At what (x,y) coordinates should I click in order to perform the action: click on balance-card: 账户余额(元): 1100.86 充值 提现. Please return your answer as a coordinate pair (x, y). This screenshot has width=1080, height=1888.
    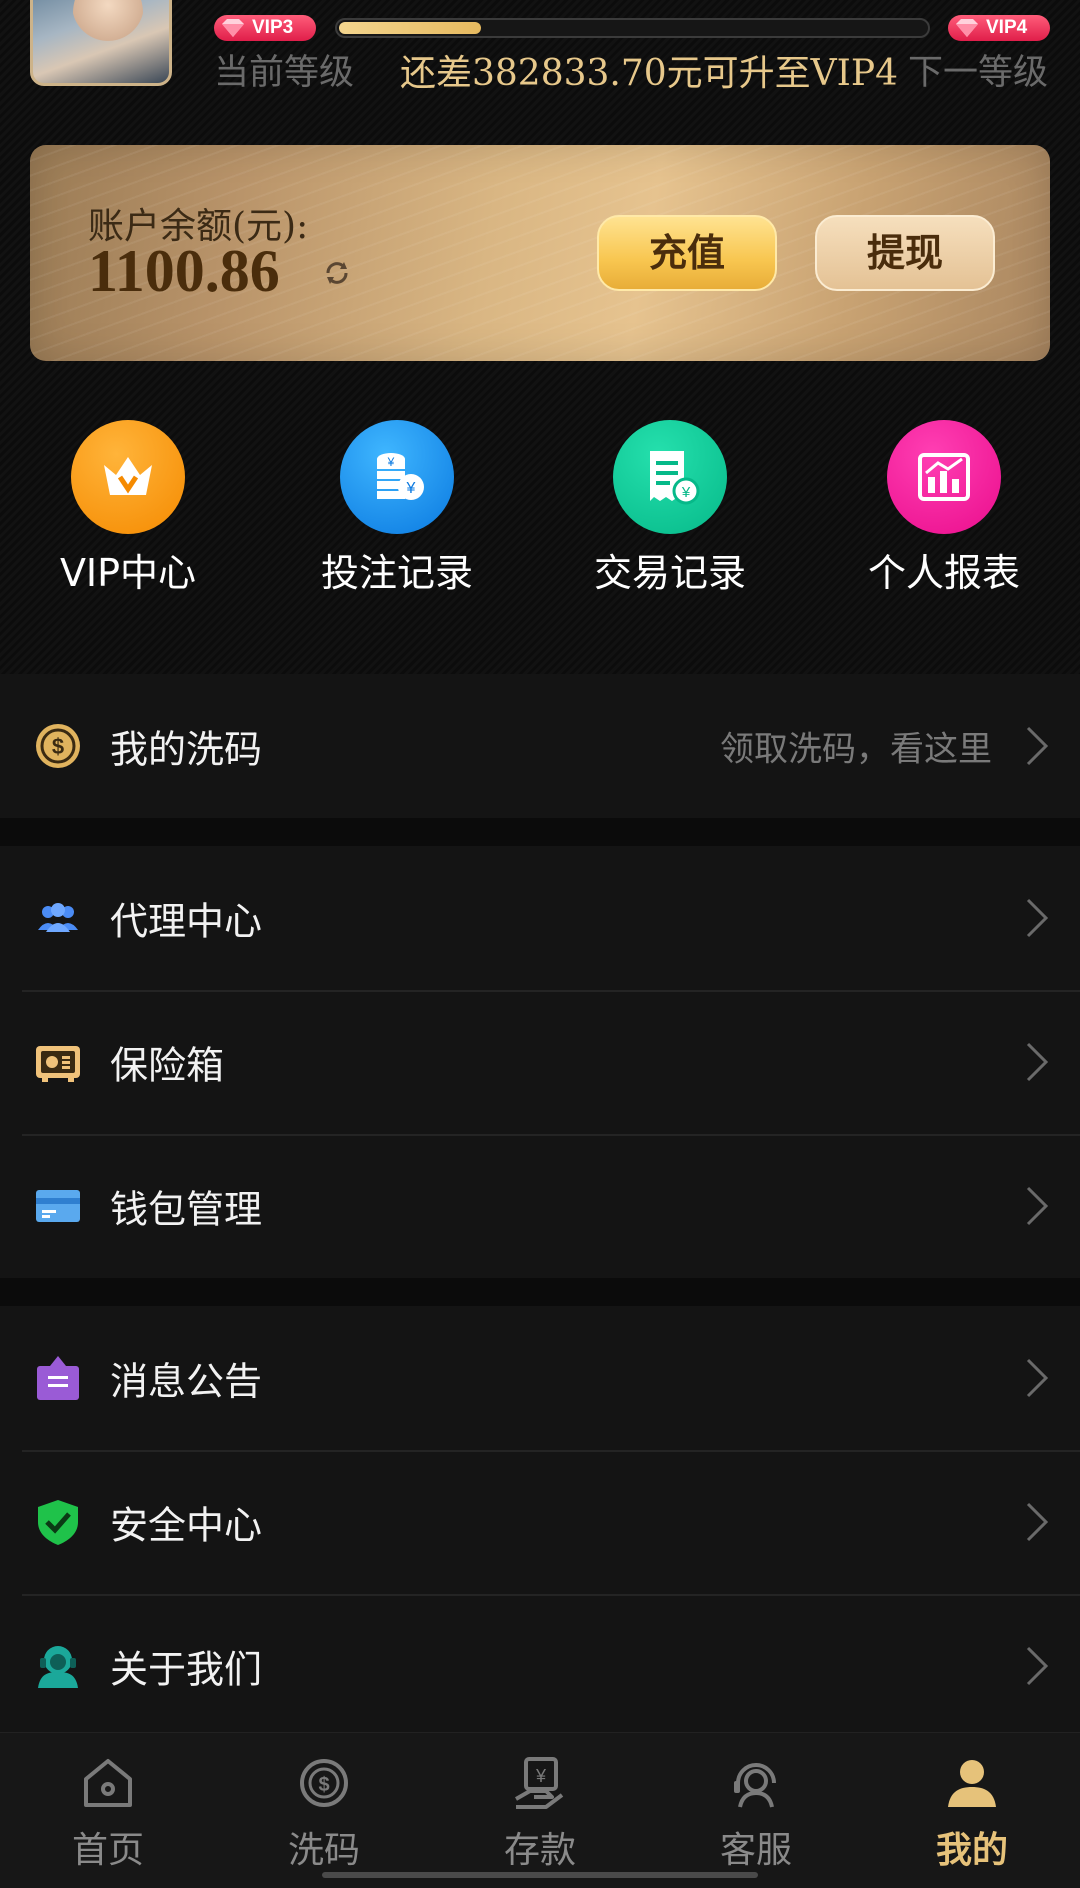
    Looking at the image, I should click on (540, 253).